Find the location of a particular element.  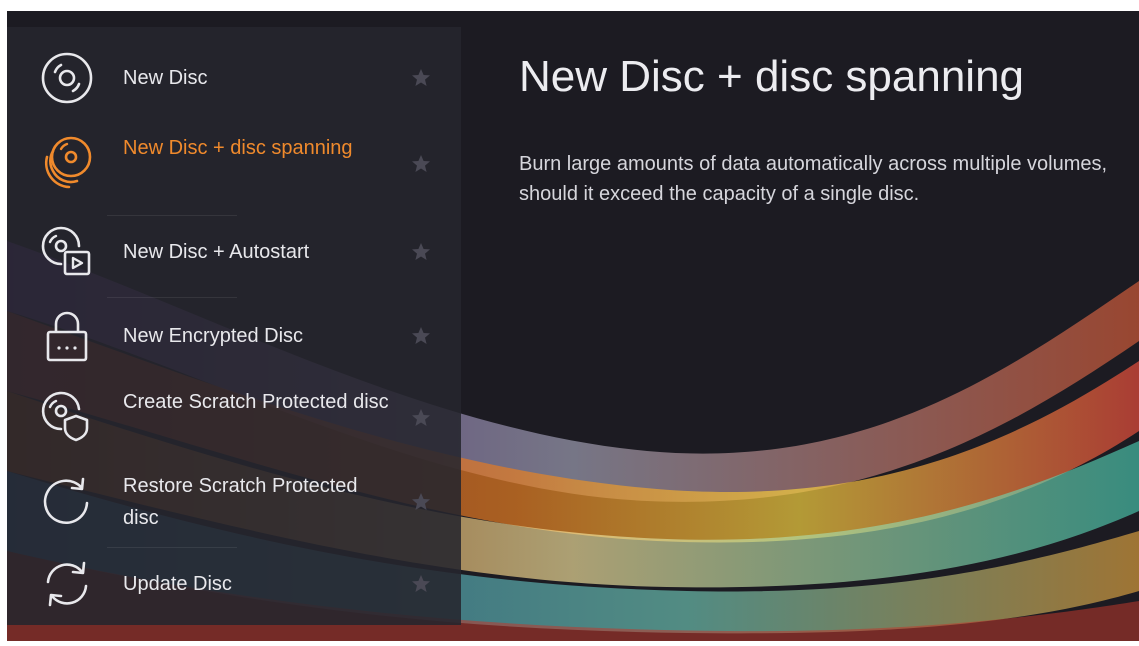

lock-icon is located at coordinates (67, 336).